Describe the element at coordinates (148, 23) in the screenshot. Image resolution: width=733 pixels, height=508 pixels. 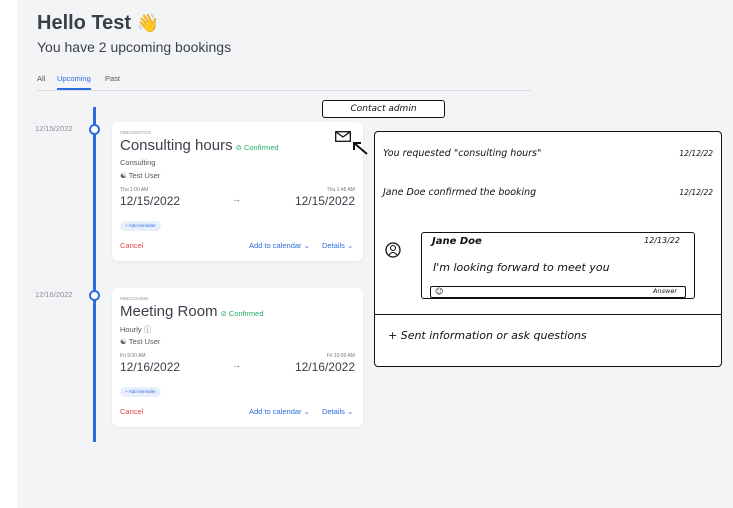
I see `wave-icon: 👋` at that location.